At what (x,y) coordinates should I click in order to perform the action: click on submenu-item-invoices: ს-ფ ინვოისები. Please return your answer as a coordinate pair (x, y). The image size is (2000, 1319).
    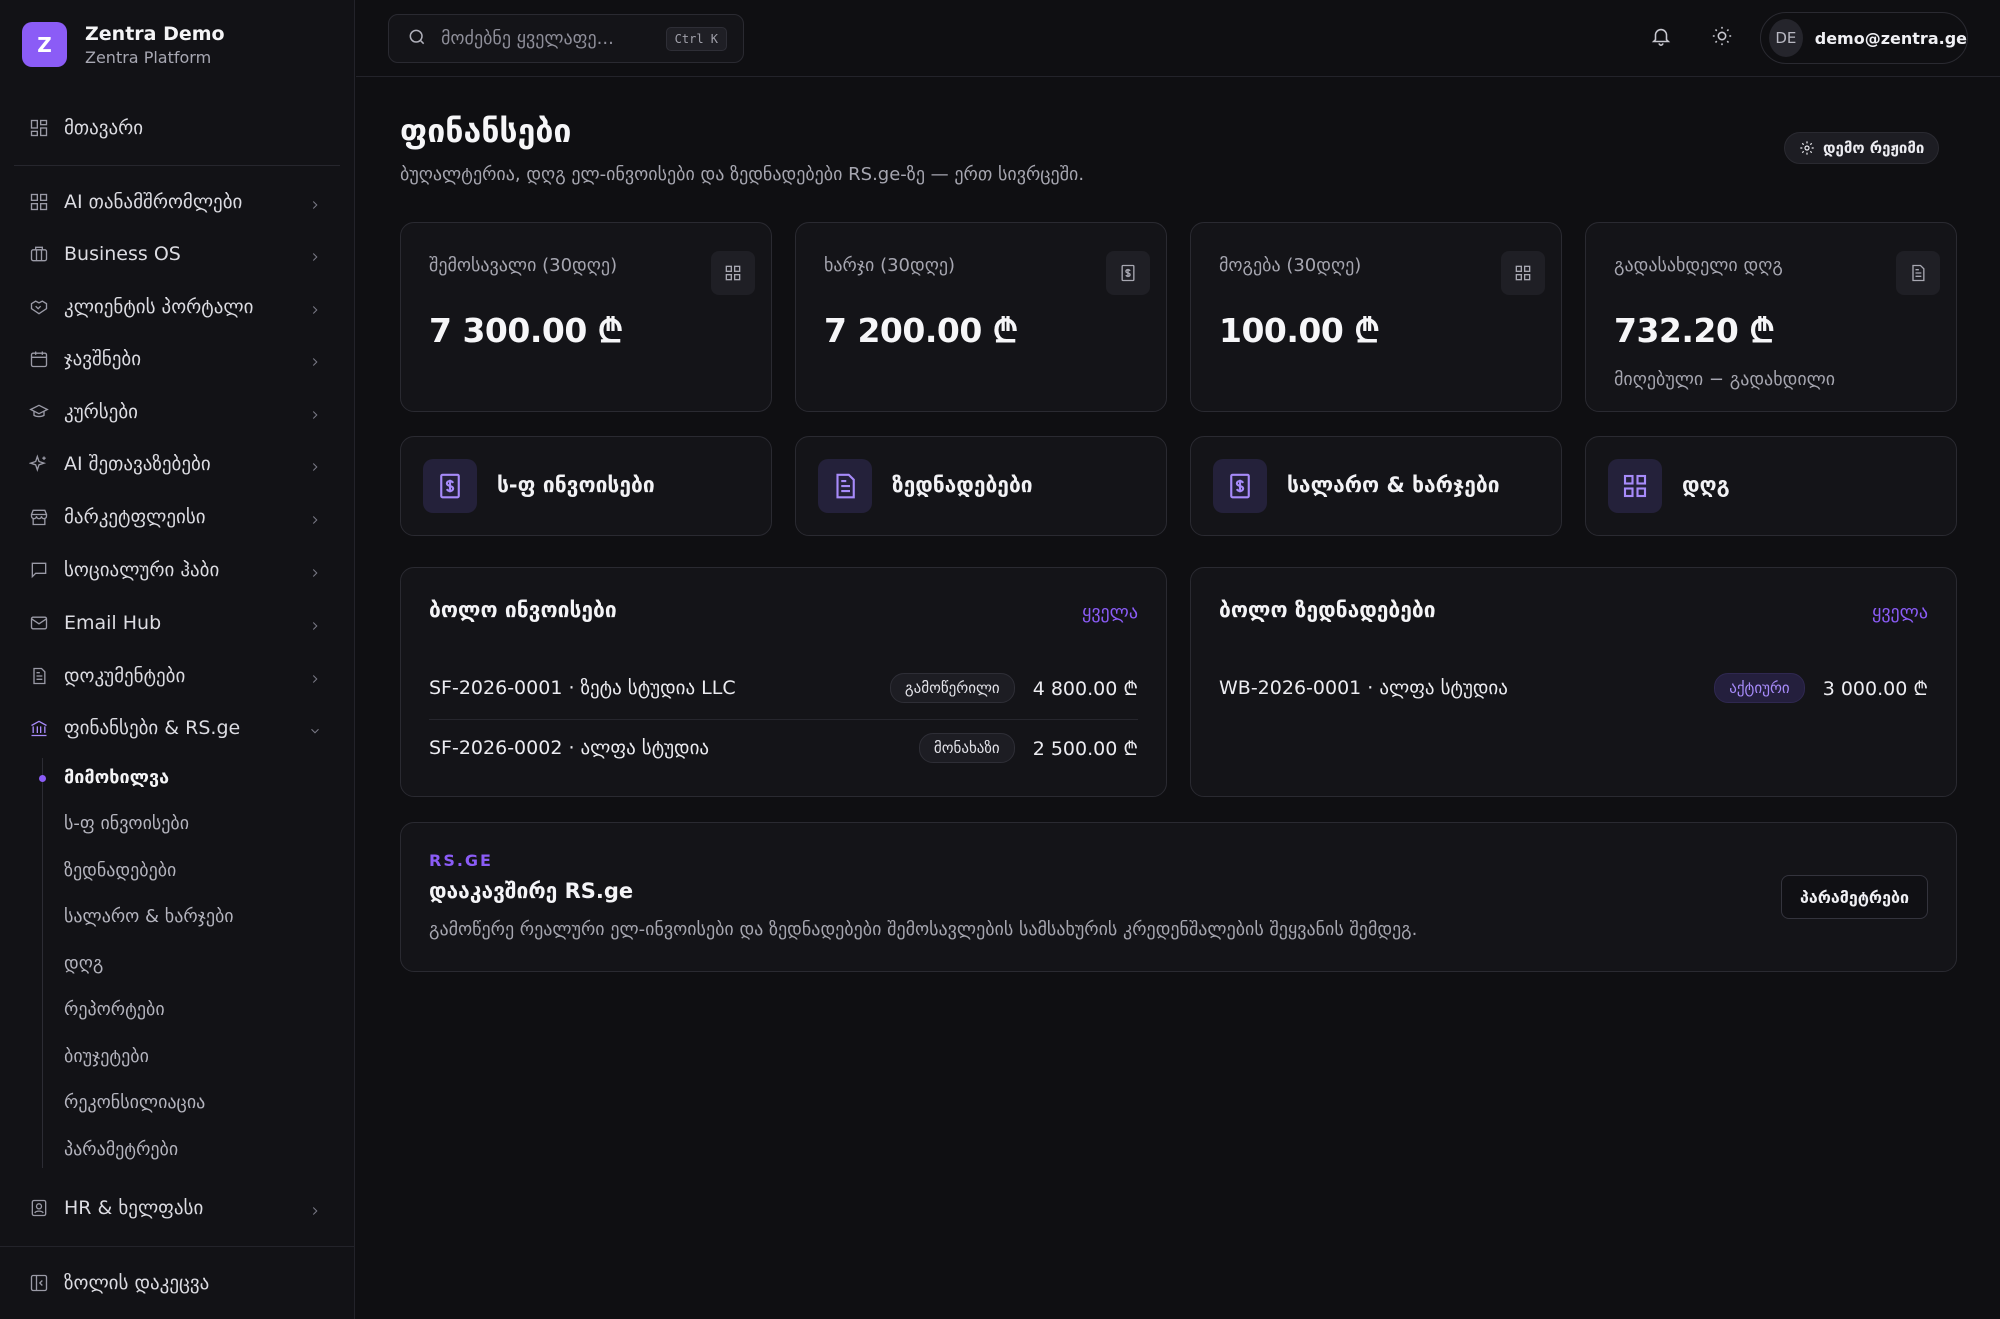
    Looking at the image, I should click on (126, 823).